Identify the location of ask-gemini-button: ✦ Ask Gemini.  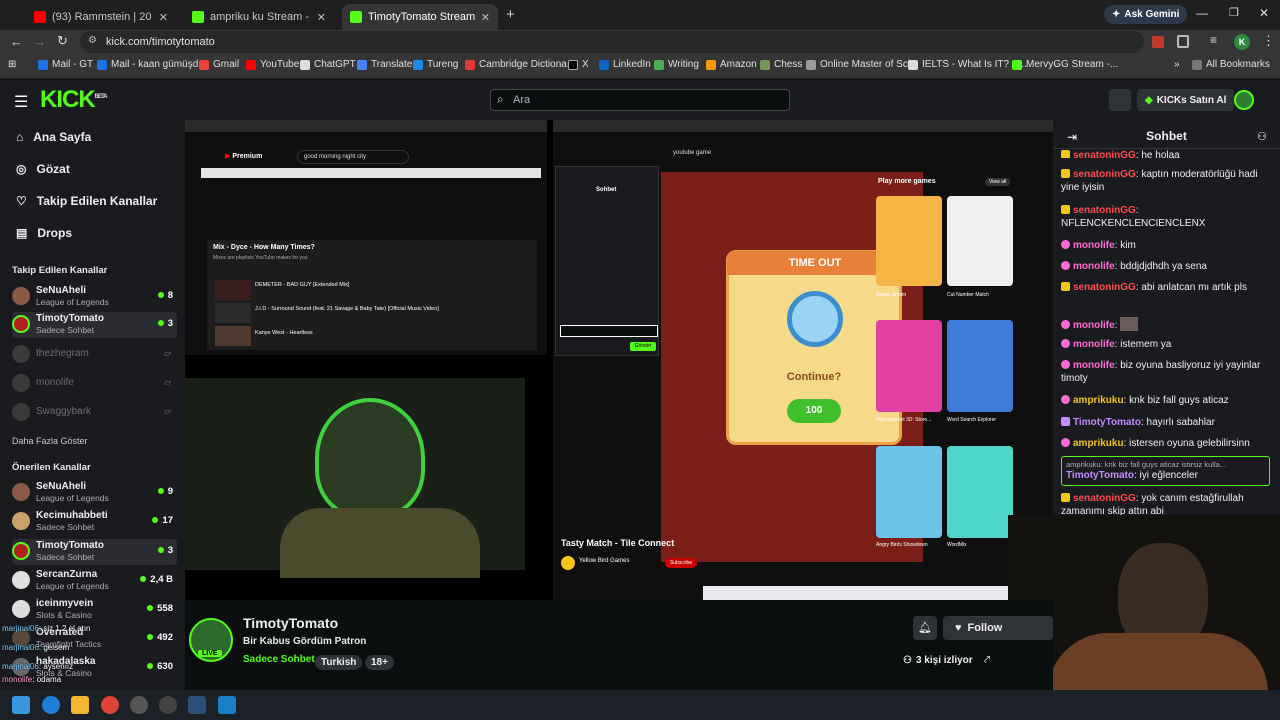
(1146, 14).